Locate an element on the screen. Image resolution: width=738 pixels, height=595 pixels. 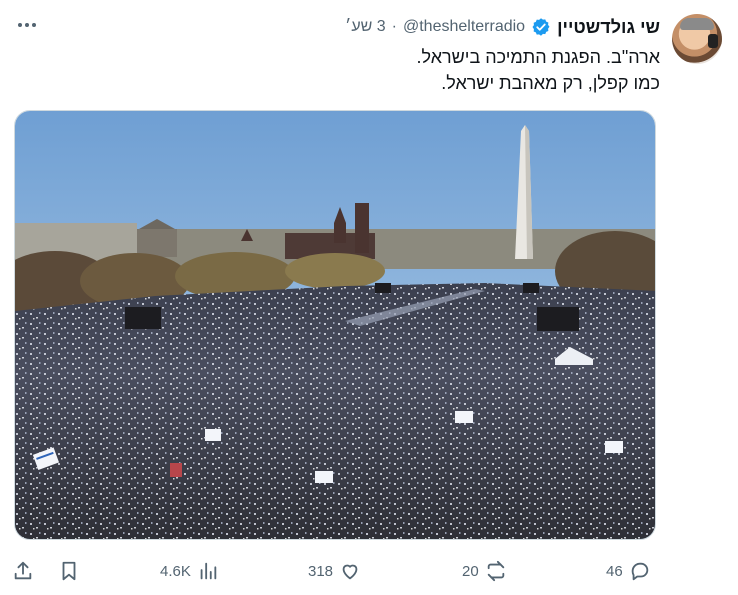
views-count: 4.6K is located at coordinates (175, 571).